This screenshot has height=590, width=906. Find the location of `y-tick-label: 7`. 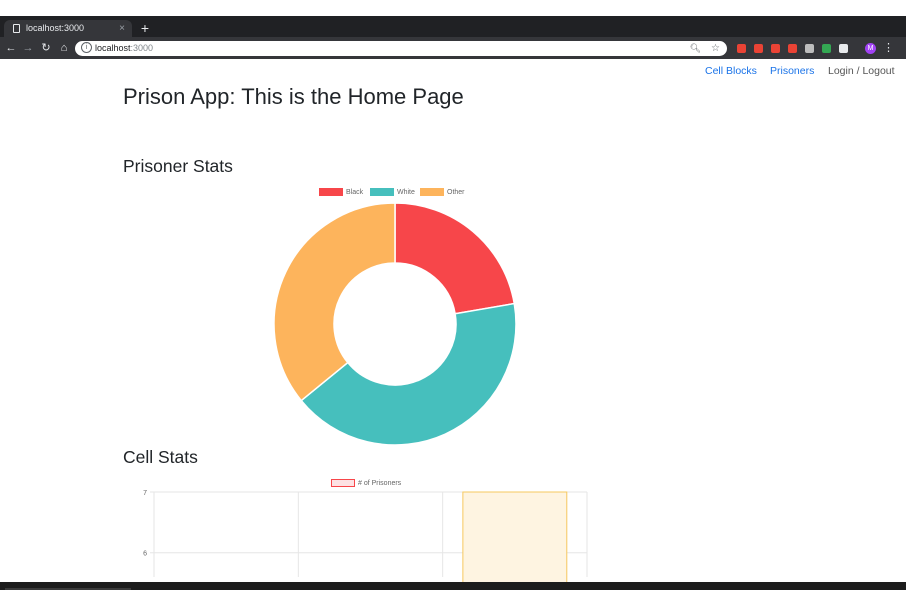

y-tick-label: 7 is located at coordinates (145, 493).